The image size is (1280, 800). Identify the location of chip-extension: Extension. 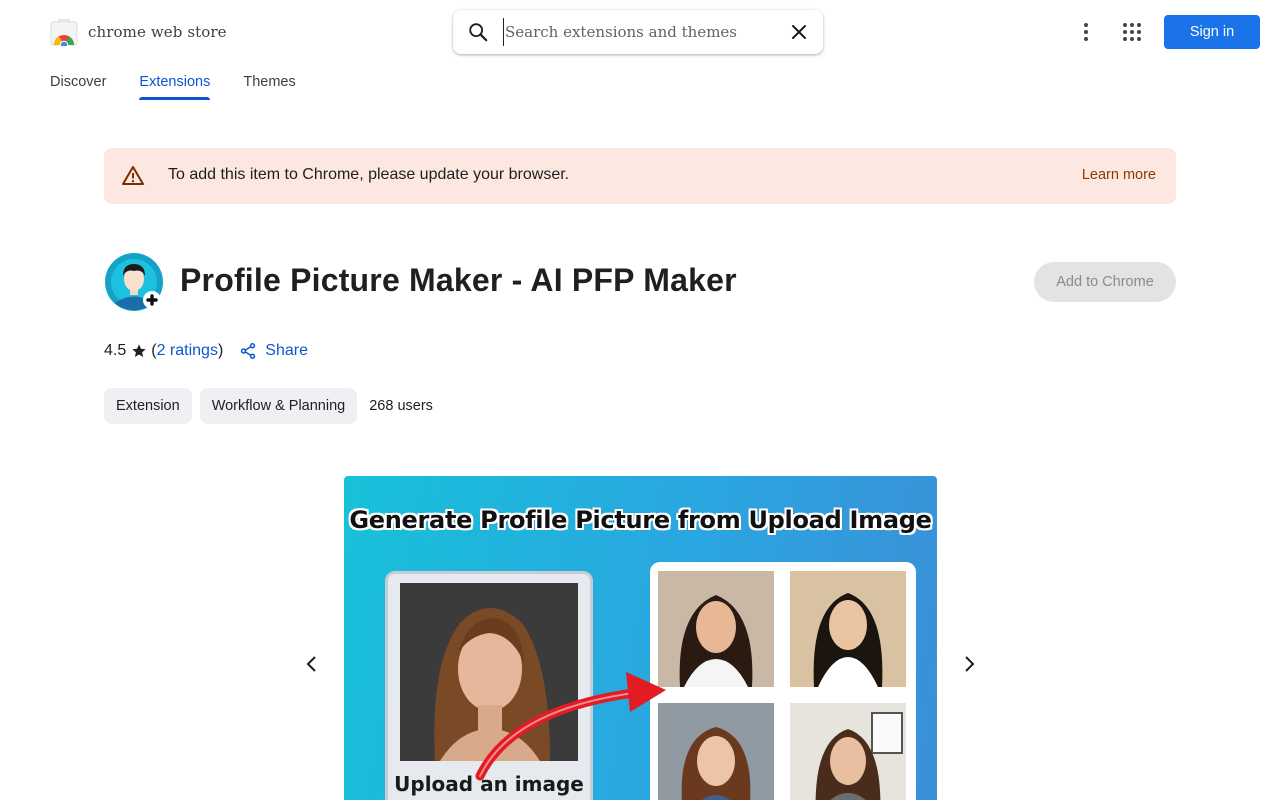
(148, 406).